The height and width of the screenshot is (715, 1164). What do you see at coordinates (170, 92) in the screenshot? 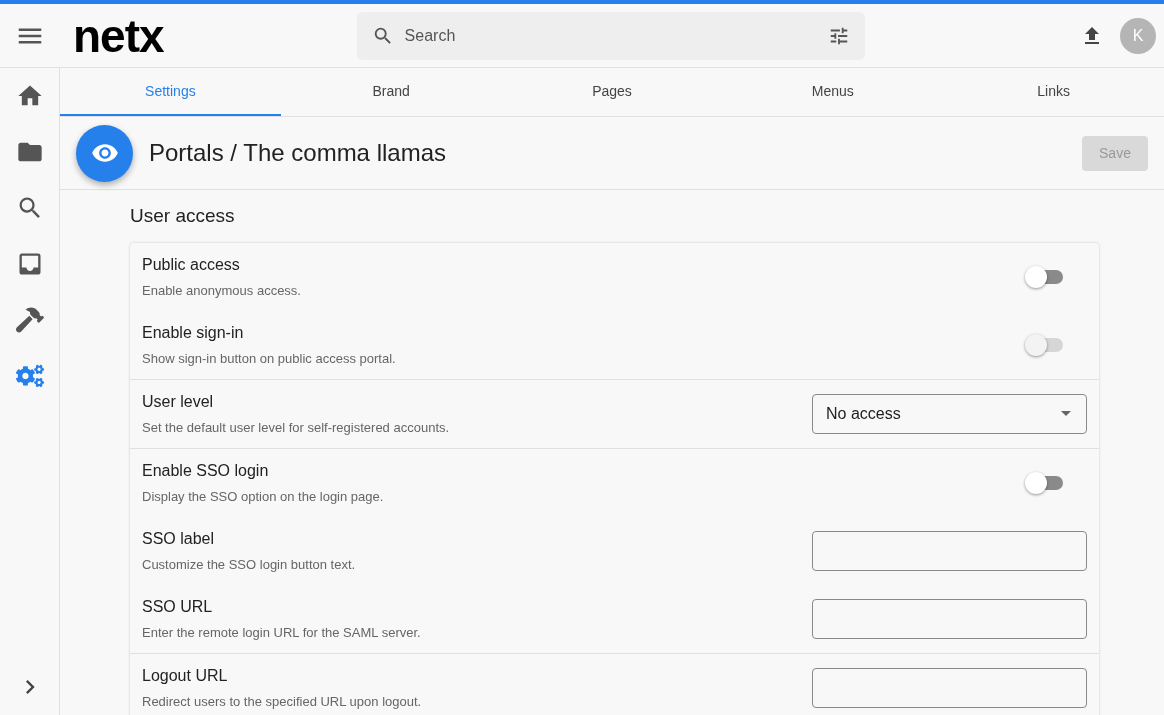
I see `tab: Settings` at bounding box center [170, 92].